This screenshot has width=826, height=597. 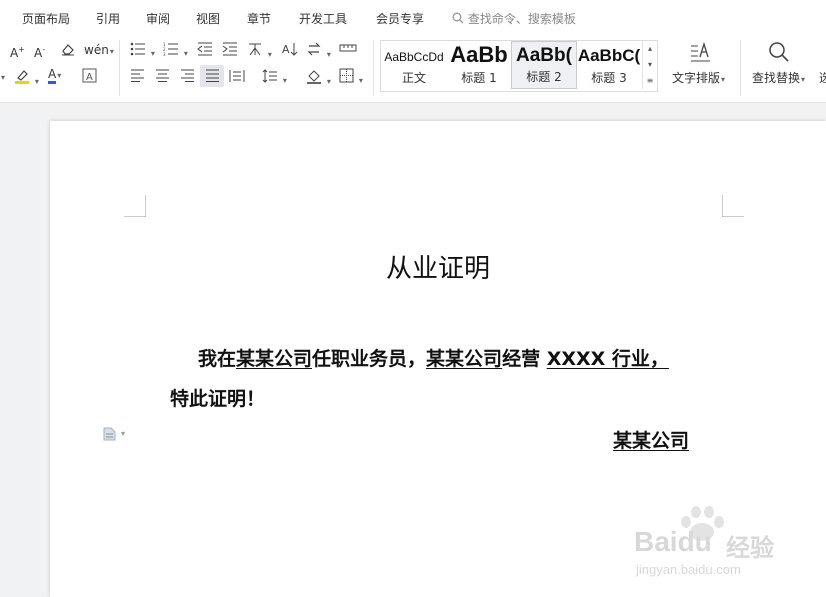 I want to click on line-spacing-icon, so click(x=274, y=79).